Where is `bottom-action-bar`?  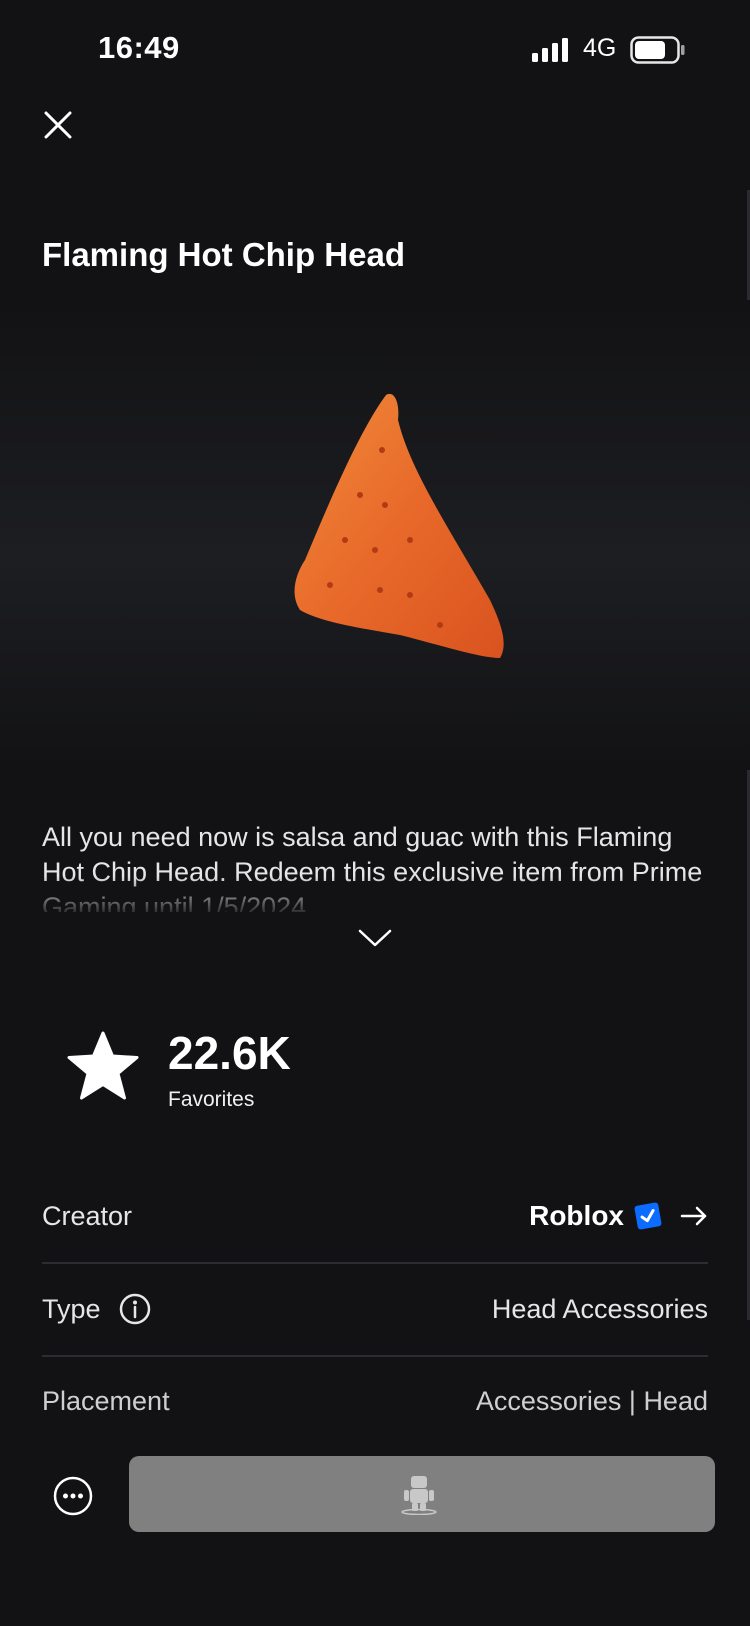 bottom-action-bar is located at coordinates (375, 1533).